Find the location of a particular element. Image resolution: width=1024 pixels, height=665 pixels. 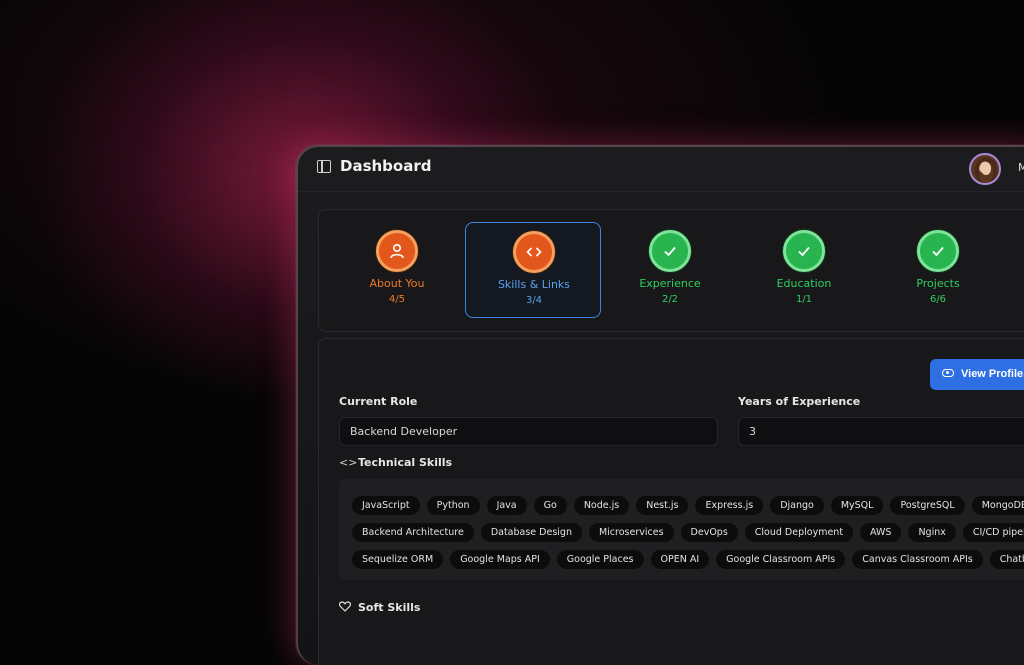

skill-chip: Go is located at coordinates (550, 505).